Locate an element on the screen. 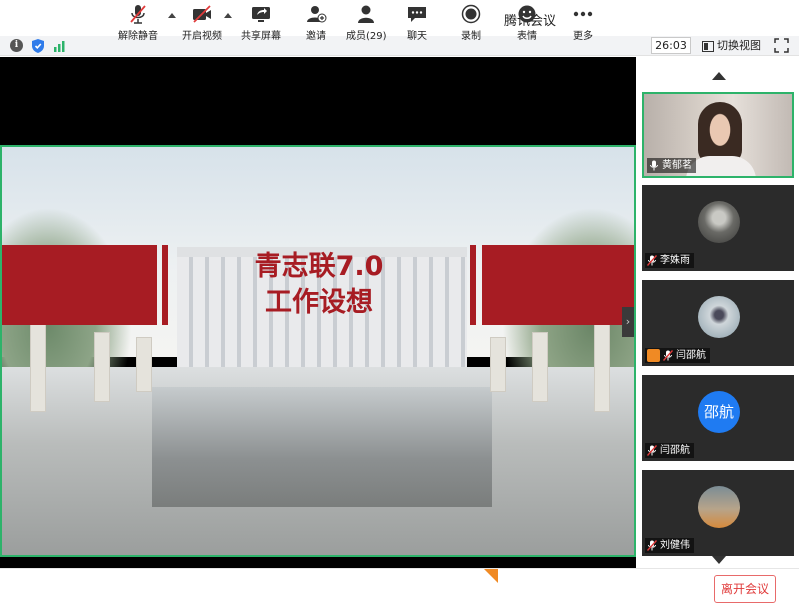 The width and height of the screenshot is (799, 612). reactions-button: 表情 is located at coordinates (527, 23).